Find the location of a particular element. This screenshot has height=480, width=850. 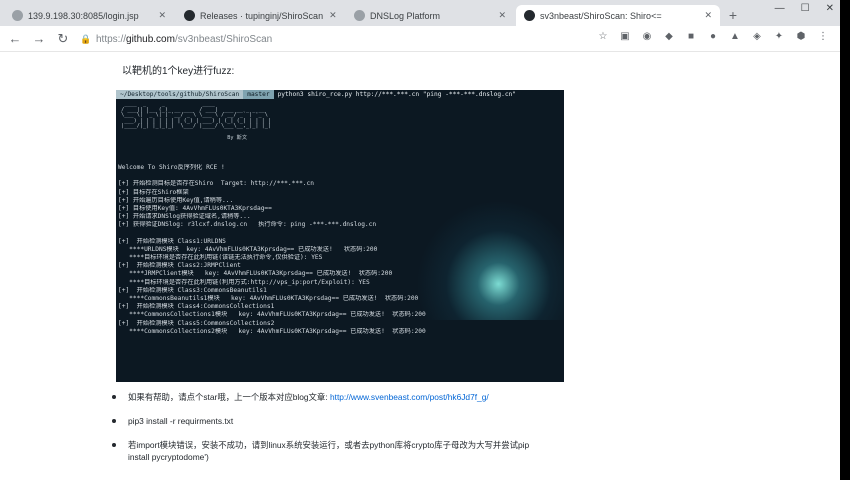

extension-icon: ⬢ is located at coordinates (801, 37).